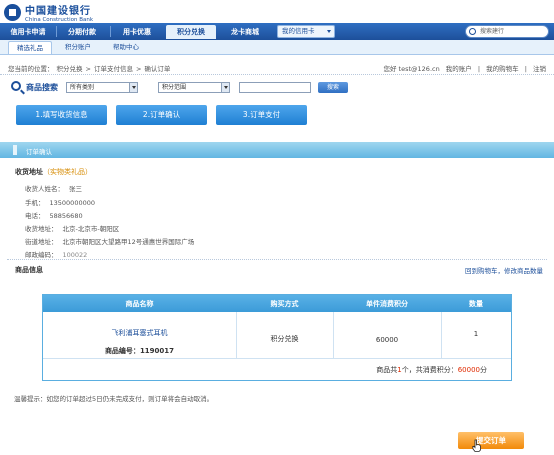 Image resolution: width=554 pixels, height=455 pixels. I want to click on breadcrumb: 您当前的位置： 积分兑换 > 订单支付信息 > 确认订单, so click(90, 68).